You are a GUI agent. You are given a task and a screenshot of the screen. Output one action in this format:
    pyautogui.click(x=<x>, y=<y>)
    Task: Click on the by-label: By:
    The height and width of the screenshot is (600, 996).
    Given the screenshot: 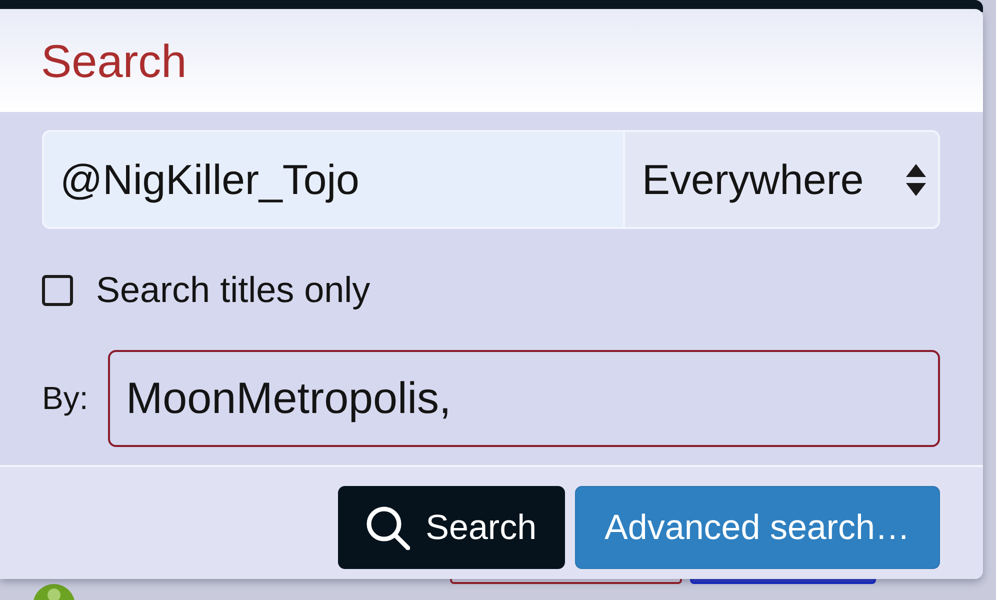 What is the action you would take?
    pyautogui.click(x=66, y=398)
    